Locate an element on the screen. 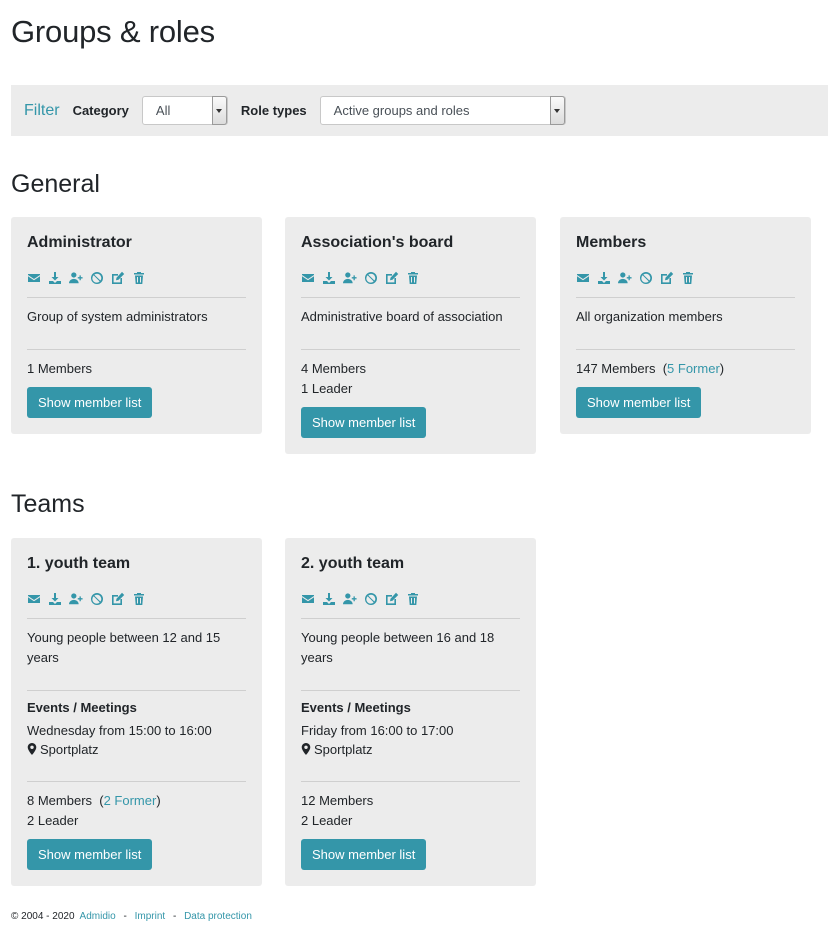 This screenshot has height=940, width=828. role-members: 147 Members (5 Former) is located at coordinates (650, 368).